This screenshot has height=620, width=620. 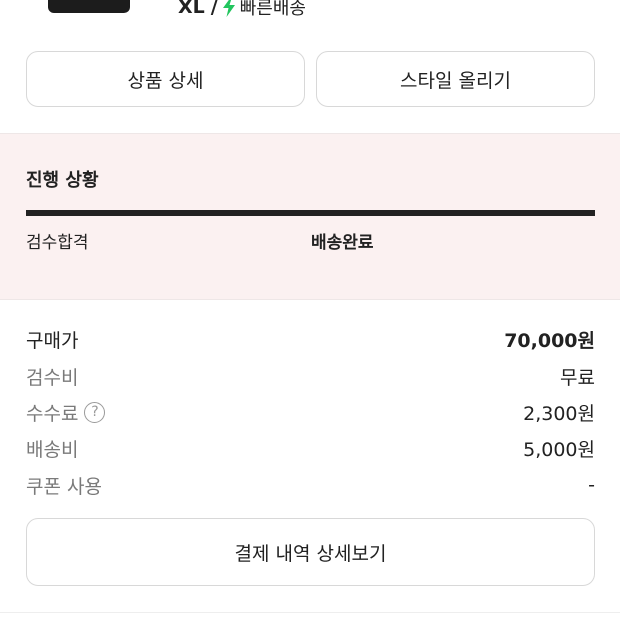 I want to click on price-value: 2,300원, so click(x=559, y=413).